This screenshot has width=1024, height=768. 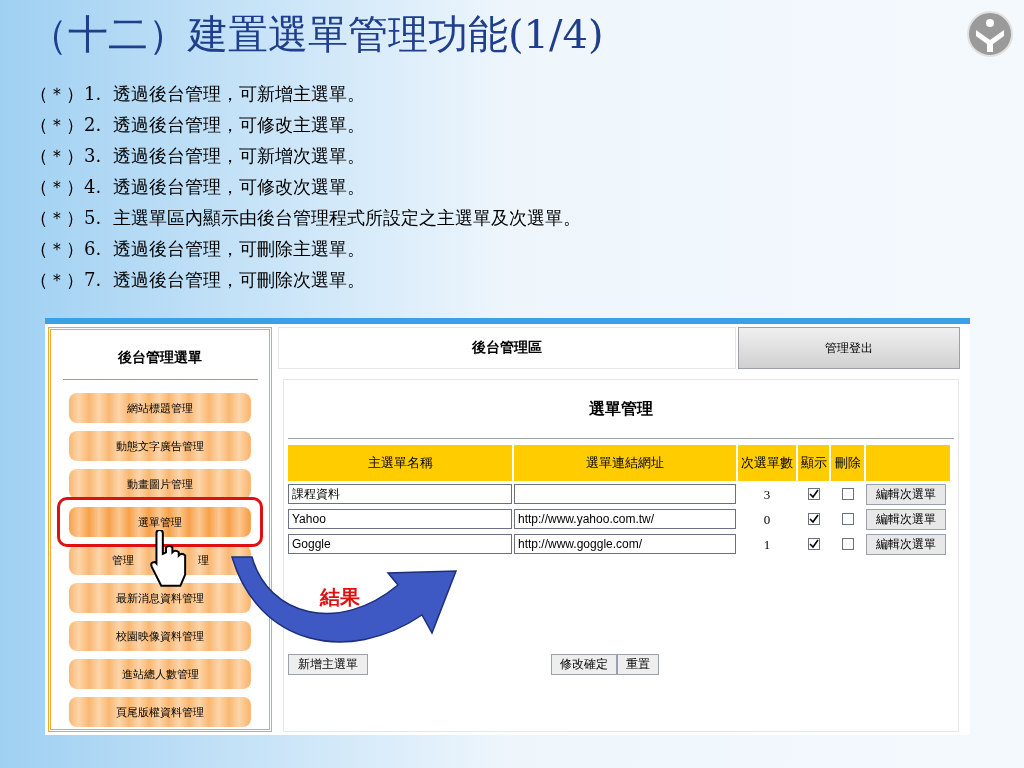 I want to click on sidebar-menu-button: 動畫圖片管理, so click(x=160, y=484).